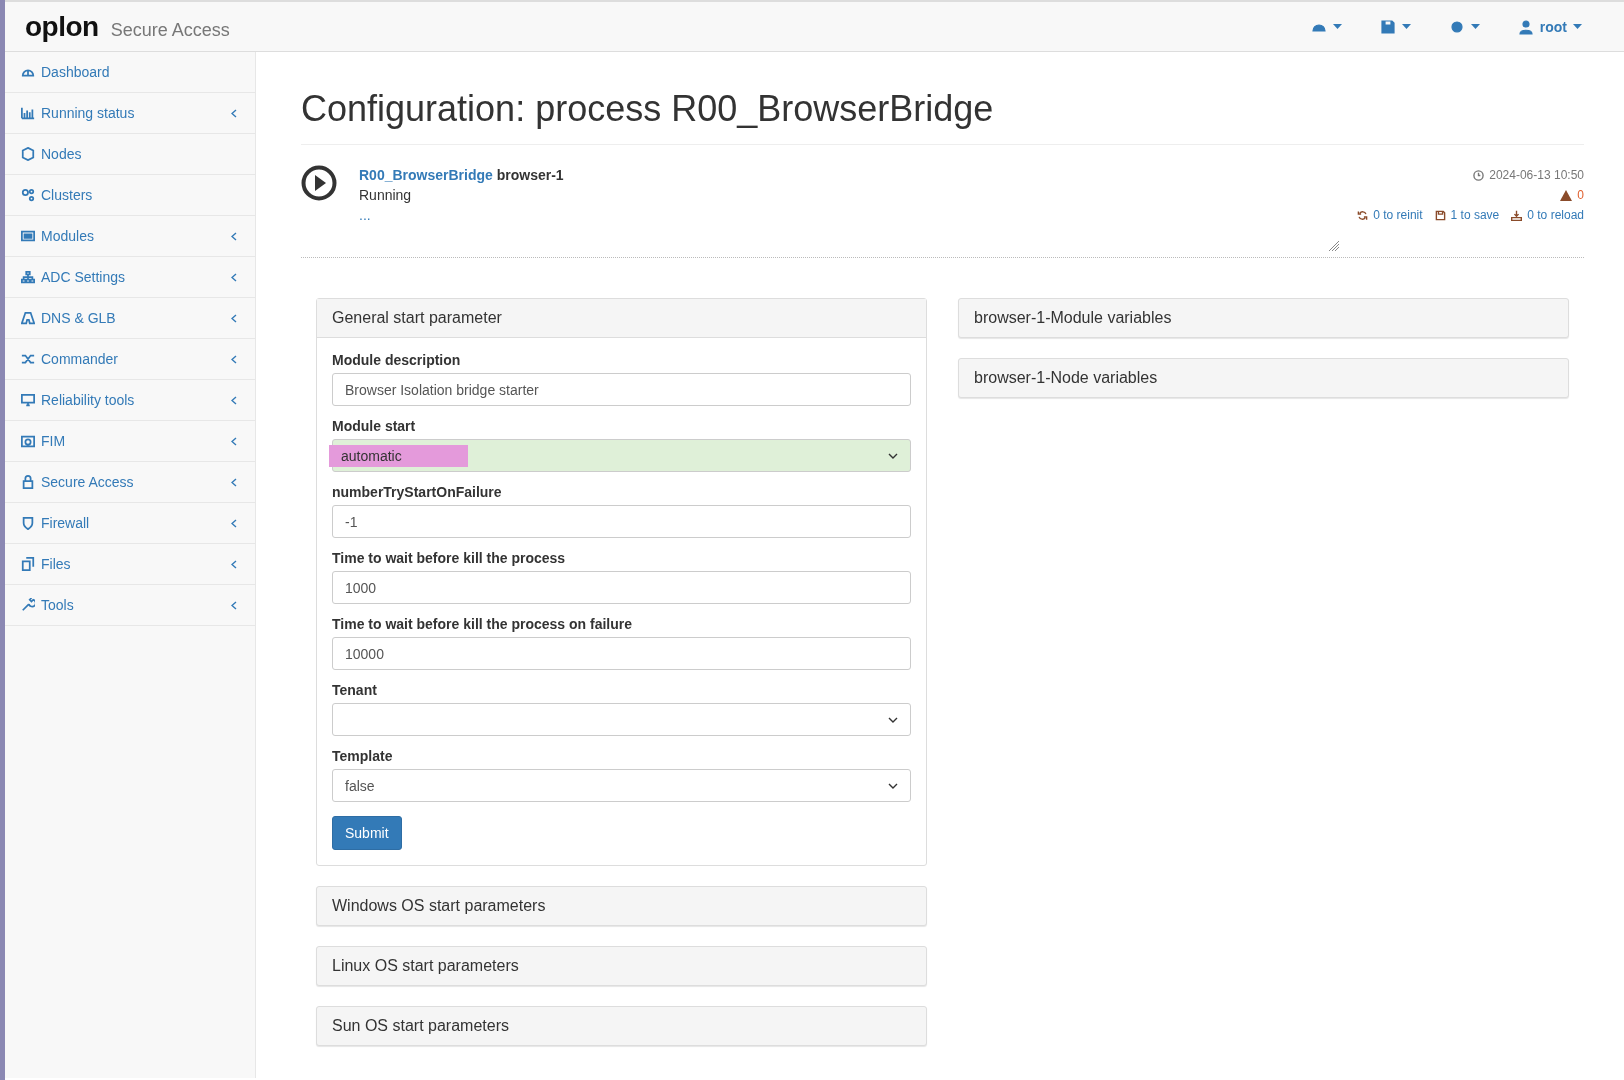 The image size is (1624, 1080). Describe the element at coordinates (130, 195) in the screenshot. I see `sidebar-item: Clusters` at that location.